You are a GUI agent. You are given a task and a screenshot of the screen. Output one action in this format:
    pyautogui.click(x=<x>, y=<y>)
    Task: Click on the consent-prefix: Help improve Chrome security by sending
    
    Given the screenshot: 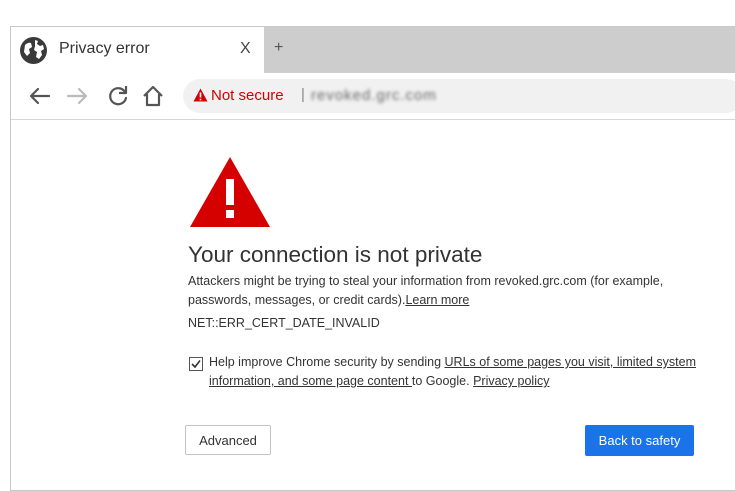 What is the action you would take?
    pyautogui.click(x=327, y=362)
    